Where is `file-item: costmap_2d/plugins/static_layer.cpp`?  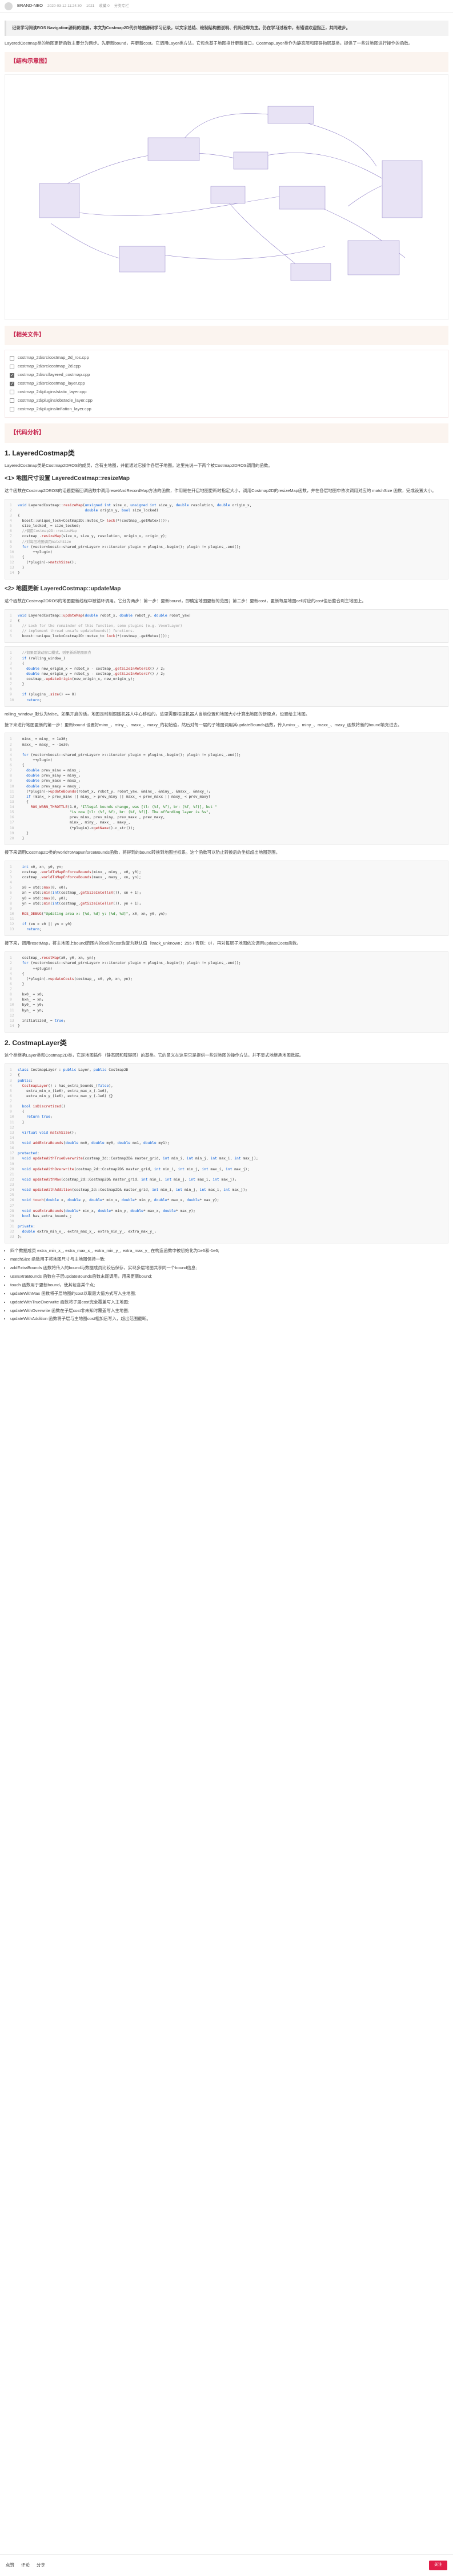
file-item: costmap_2d/plugins/static_layer.cpp is located at coordinates (226, 392).